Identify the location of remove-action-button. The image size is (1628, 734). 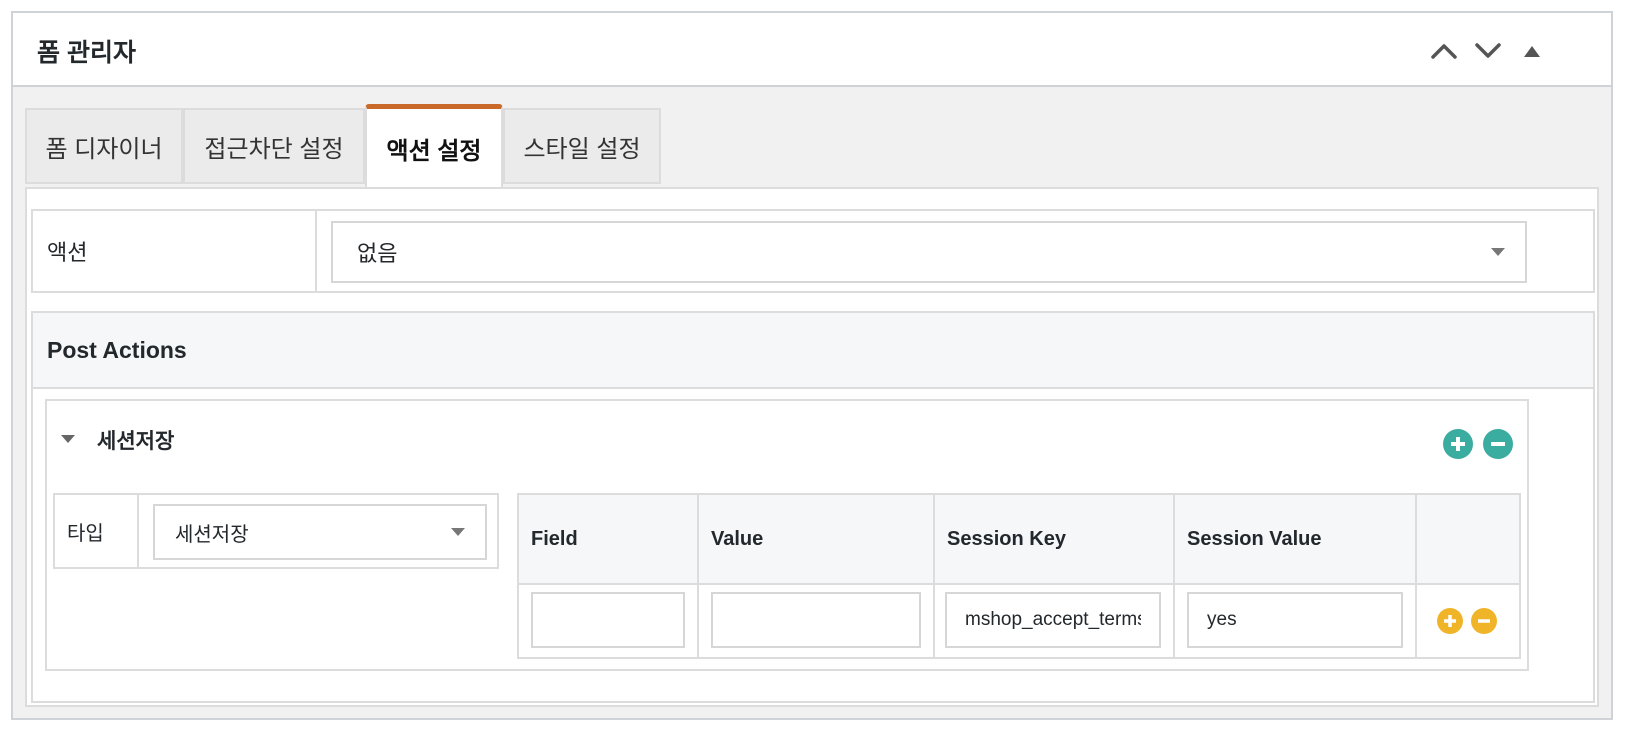
(1498, 444).